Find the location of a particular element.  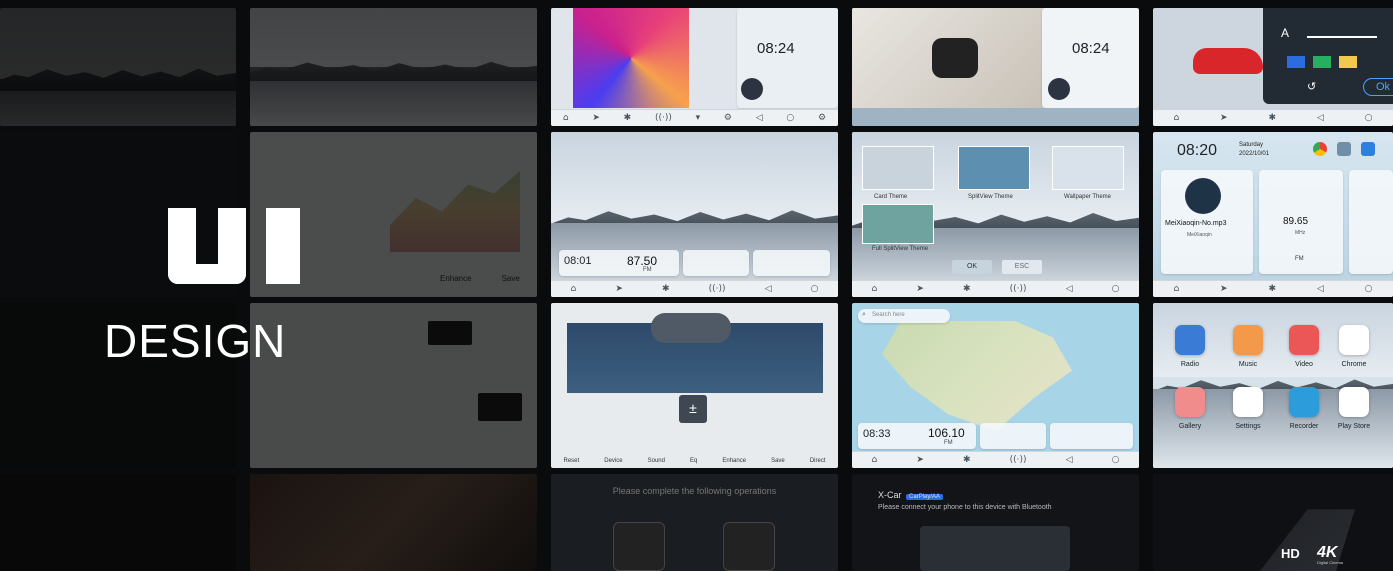

nav-bar-5: ⌂ ➤ ✱ ◁ ○ is located at coordinates (1273, 117).